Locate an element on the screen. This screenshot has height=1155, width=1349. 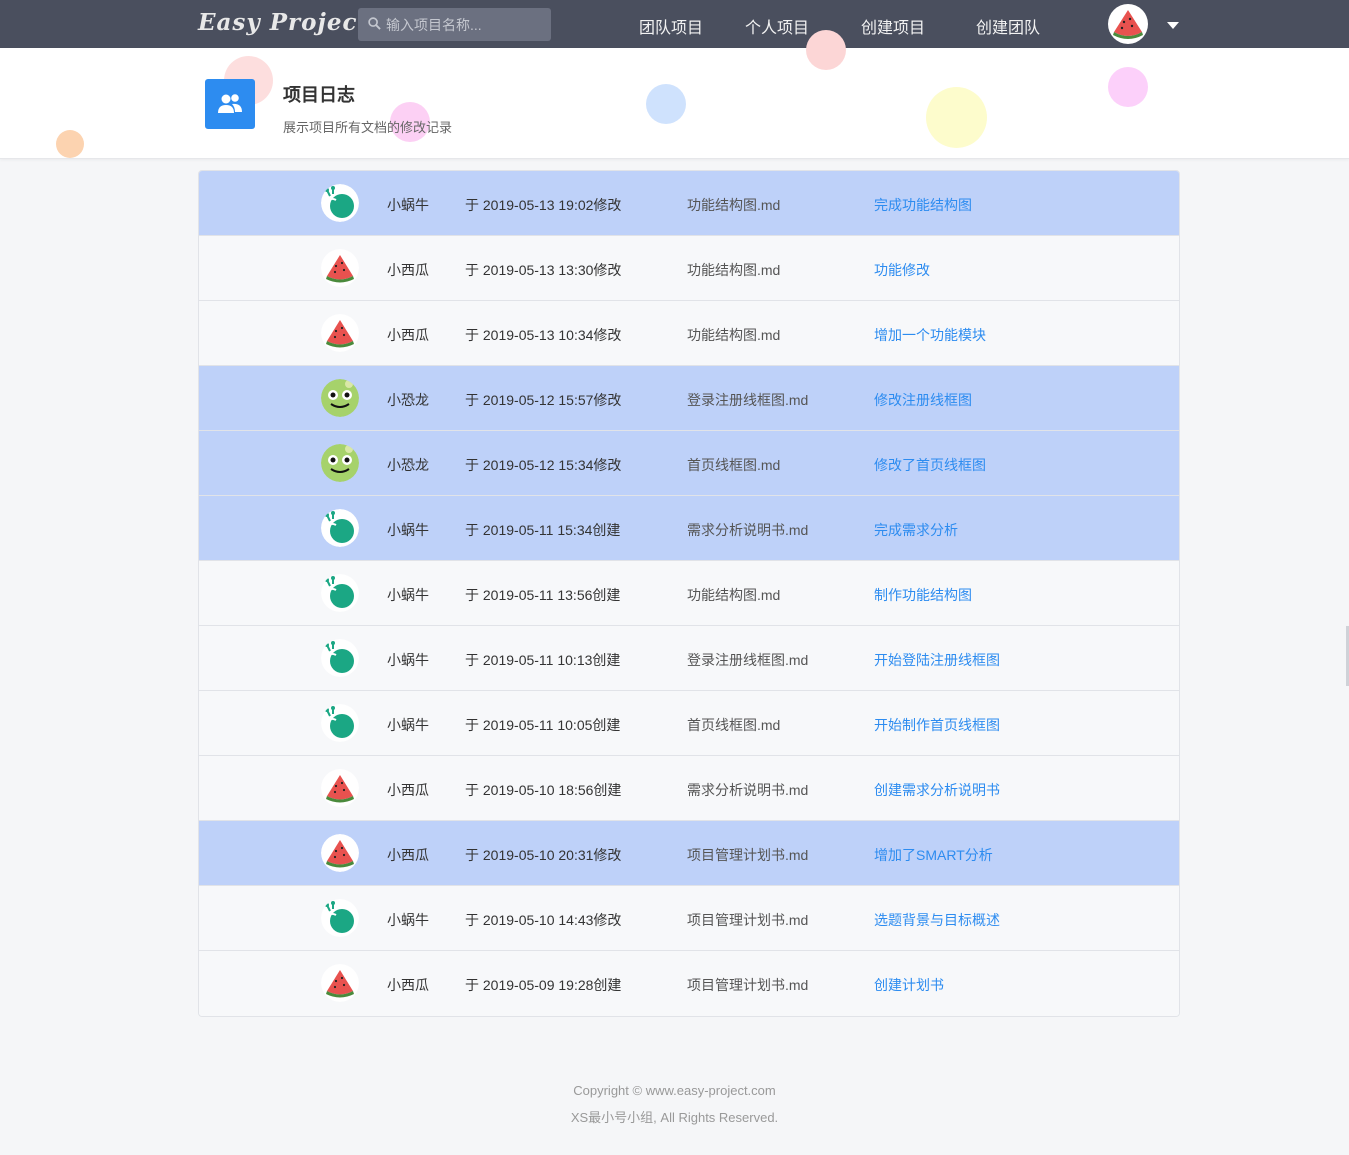
user-avatar is located at coordinates (1128, 24).